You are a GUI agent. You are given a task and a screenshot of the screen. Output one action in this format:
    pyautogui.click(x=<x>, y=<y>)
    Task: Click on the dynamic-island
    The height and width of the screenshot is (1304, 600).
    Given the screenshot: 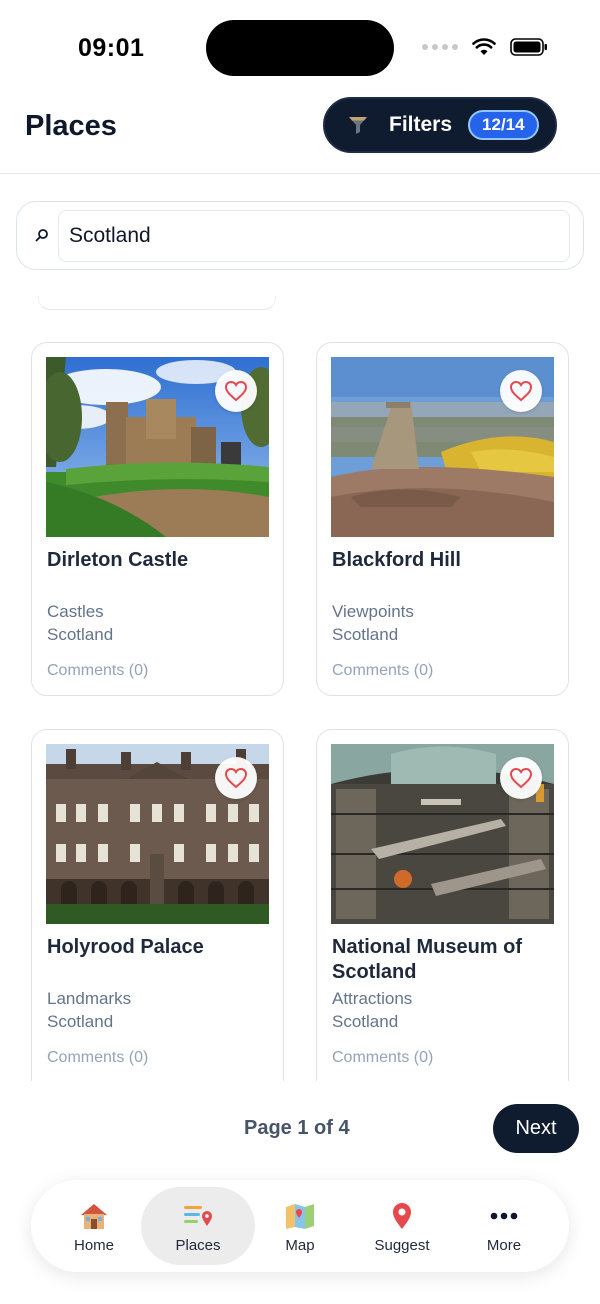 What is the action you would take?
    pyautogui.click(x=300, y=48)
    